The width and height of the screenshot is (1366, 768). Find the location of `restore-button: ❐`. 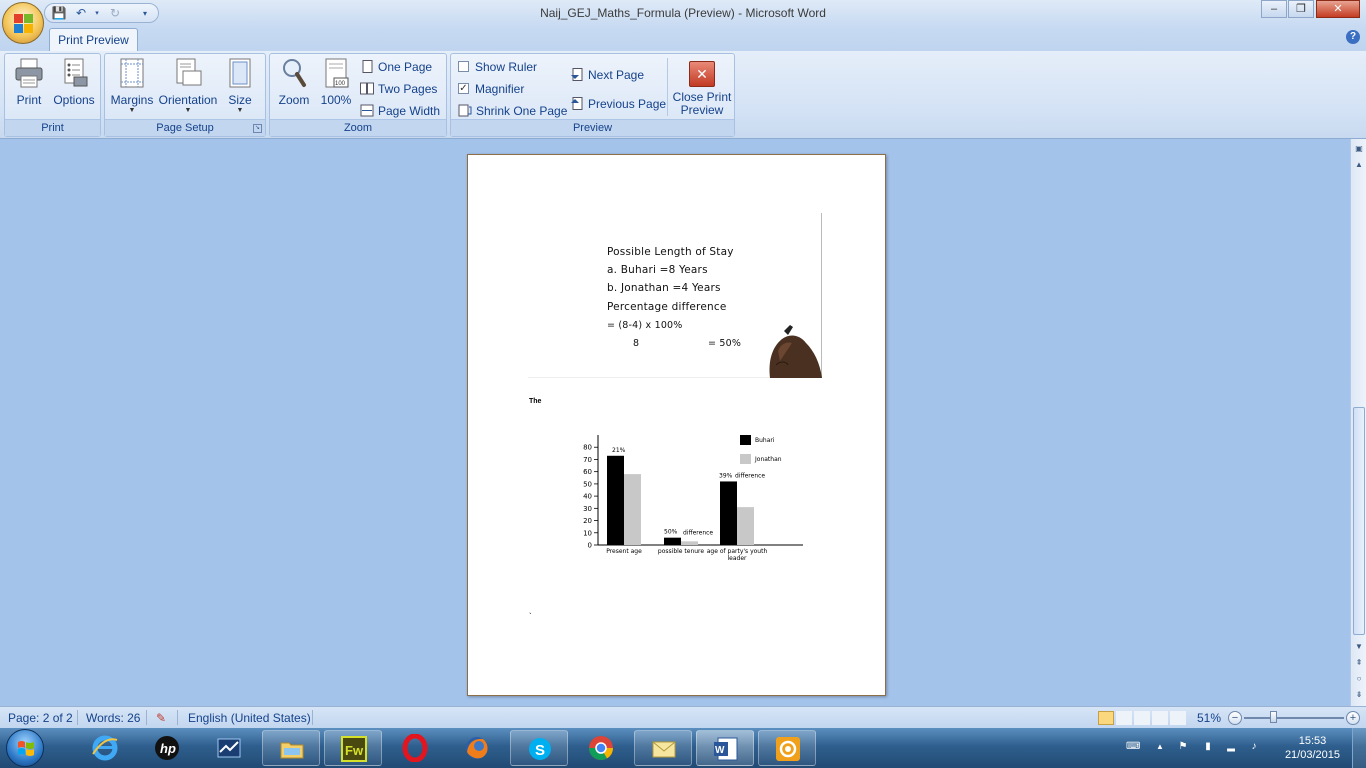

restore-button: ❐ is located at coordinates (1301, 9).